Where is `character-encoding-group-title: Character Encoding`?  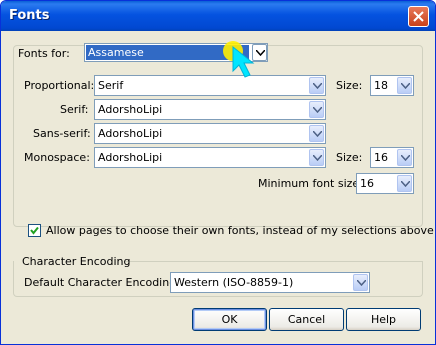 character-encoding-group-title: Character Encoding is located at coordinates (76, 261).